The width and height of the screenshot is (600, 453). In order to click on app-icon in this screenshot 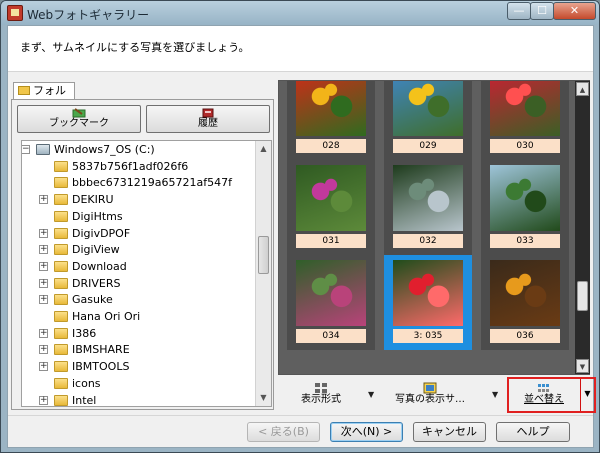, I will do `click(15, 13)`.